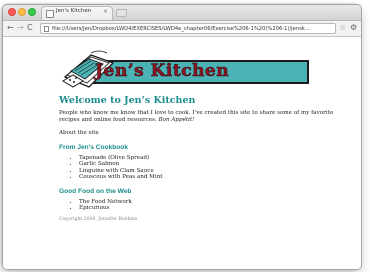 This screenshot has width=370, height=272. Describe the element at coordinates (98, 220) in the screenshot. I see `copyright-text: Copyright 2006, Jennifer Robbins` at that location.